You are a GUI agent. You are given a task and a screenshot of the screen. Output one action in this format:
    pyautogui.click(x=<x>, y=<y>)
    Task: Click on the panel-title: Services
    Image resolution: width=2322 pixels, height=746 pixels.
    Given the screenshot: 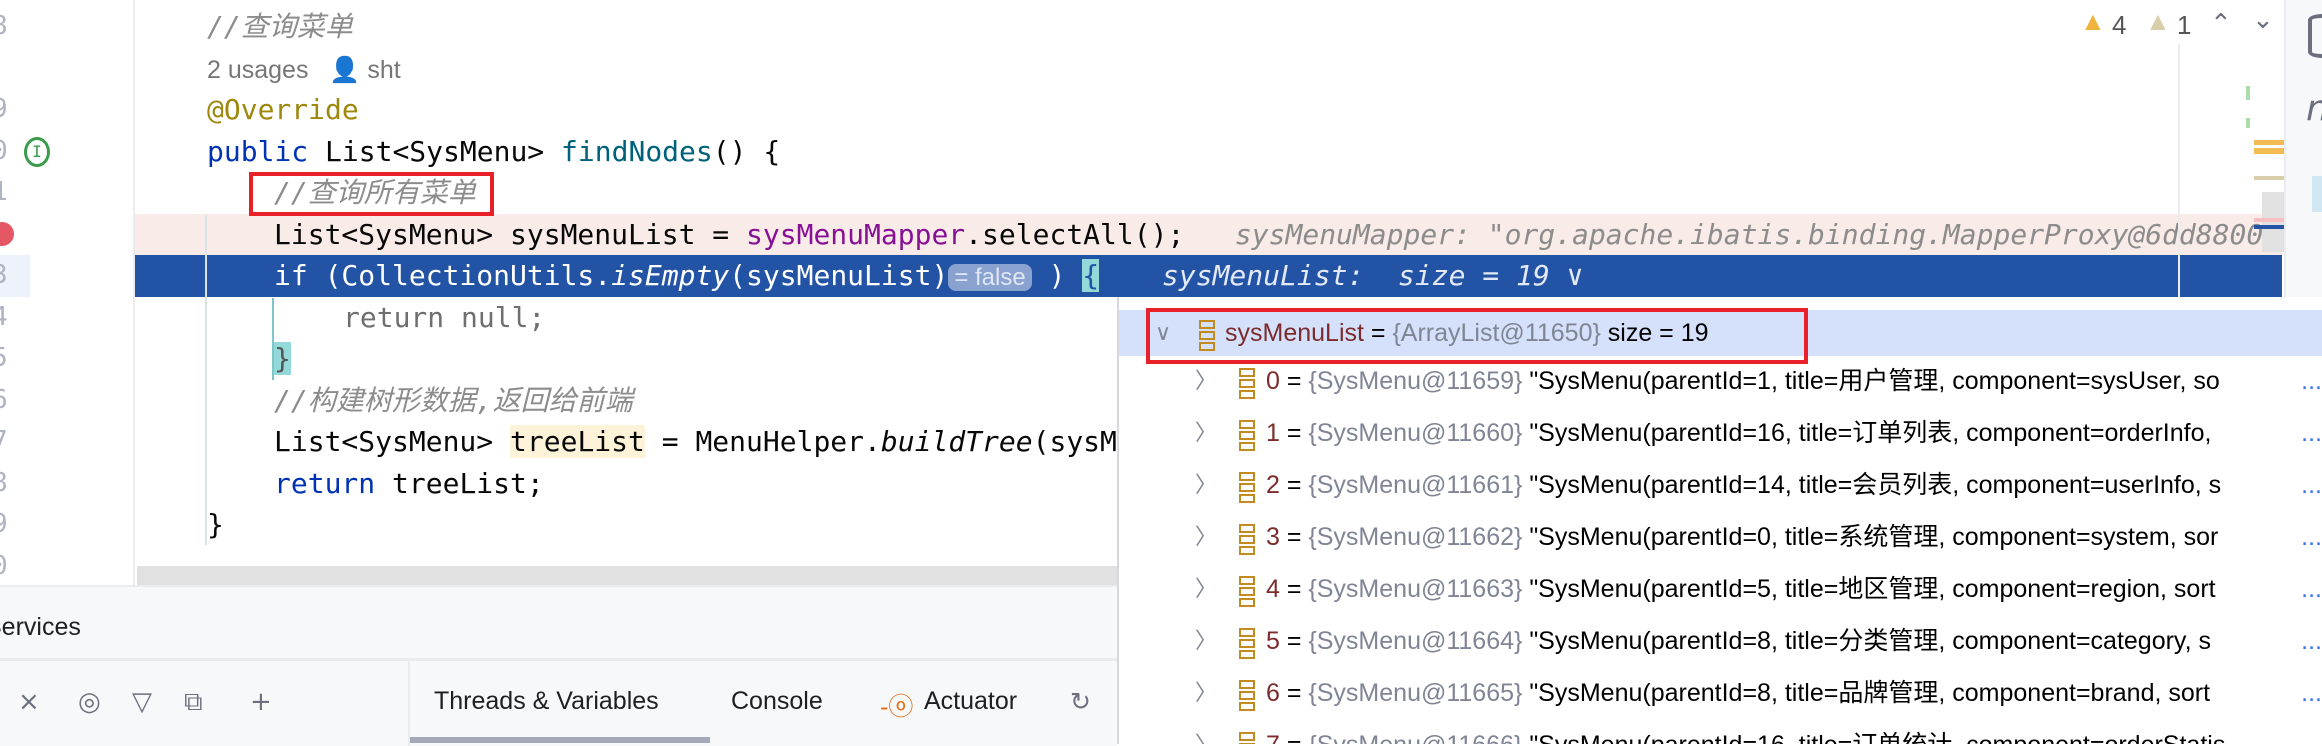 What is the action you would take?
    pyautogui.click(x=40, y=627)
    